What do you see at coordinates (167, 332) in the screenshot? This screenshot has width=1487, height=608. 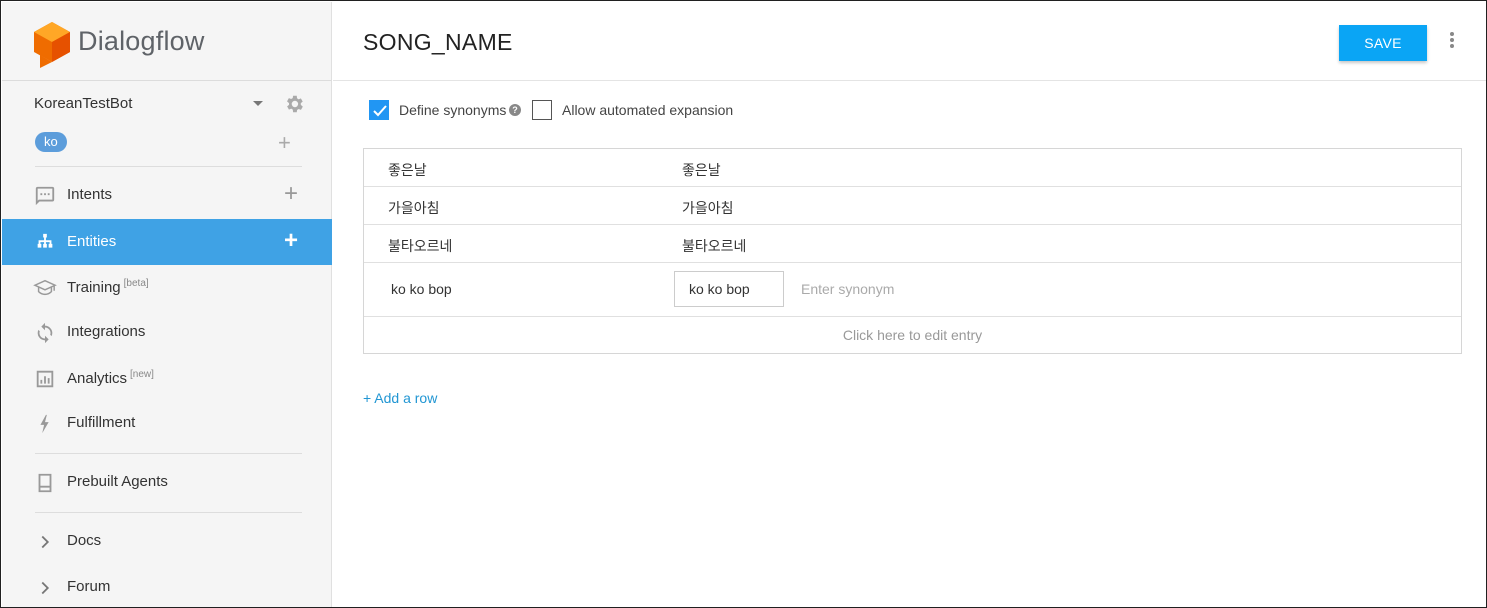 I see `sidebar-item-integrations: Integrations` at bounding box center [167, 332].